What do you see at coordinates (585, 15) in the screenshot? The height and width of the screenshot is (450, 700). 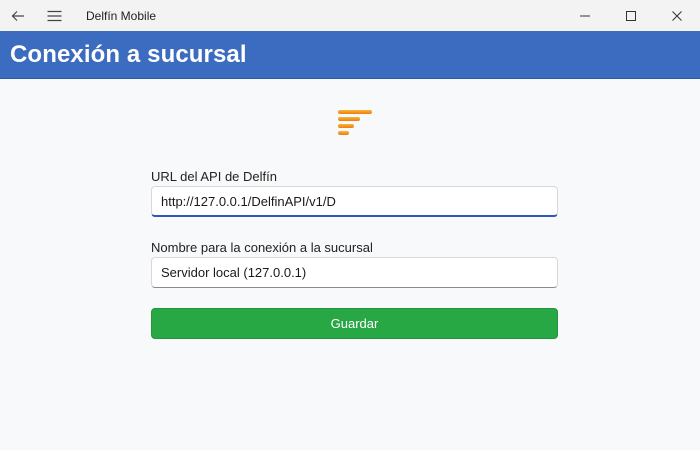 I see `minimize-icon` at bounding box center [585, 15].